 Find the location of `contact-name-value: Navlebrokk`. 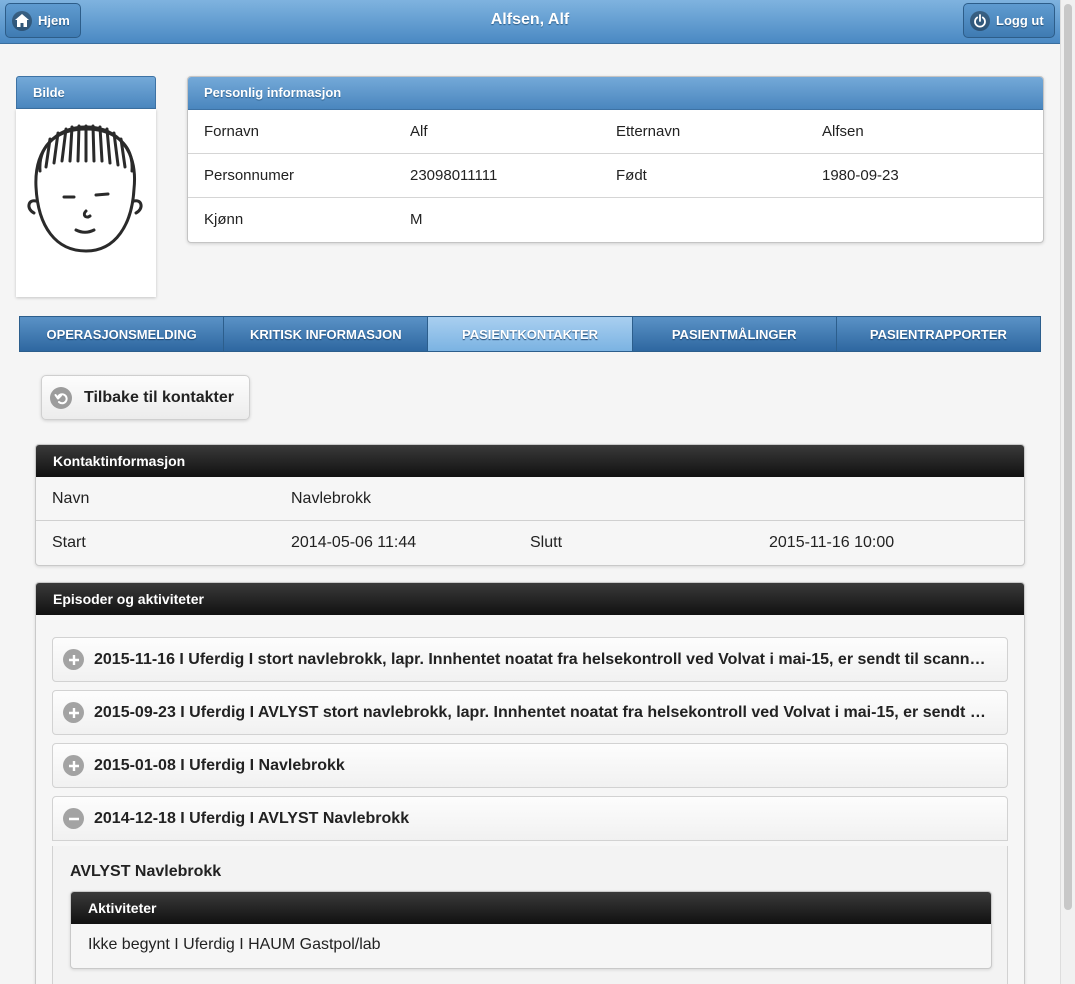

contact-name-value: Navlebrokk is located at coordinates (331, 498).